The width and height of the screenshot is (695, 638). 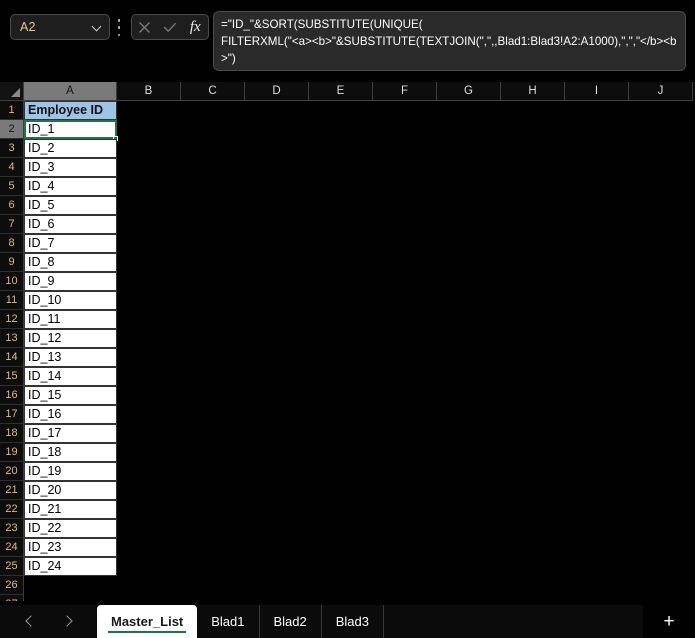 I want to click on table-row: ID_13, so click(x=70, y=357).